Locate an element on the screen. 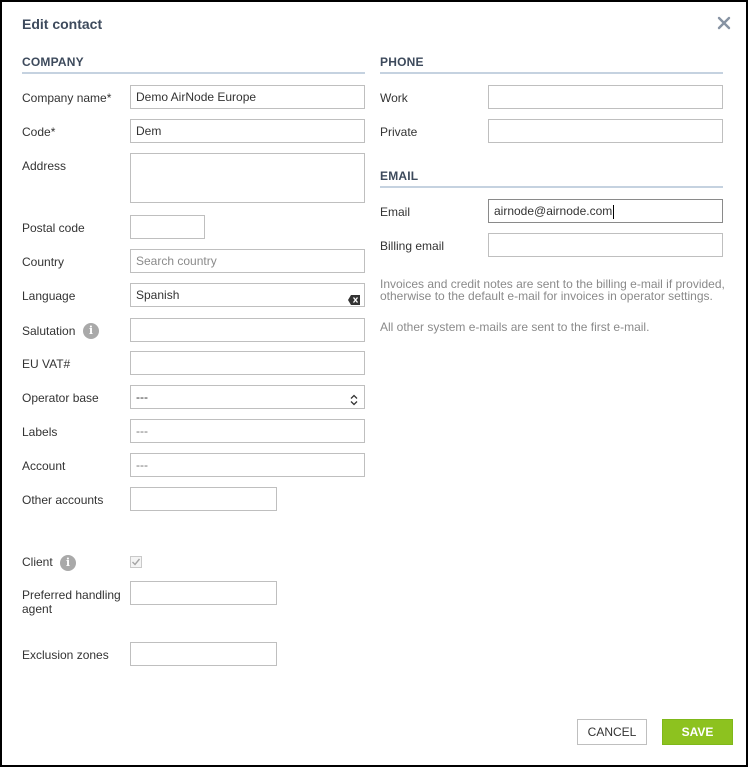 The image size is (748, 767). labels-input: --- is located at coordinates (247, 431).